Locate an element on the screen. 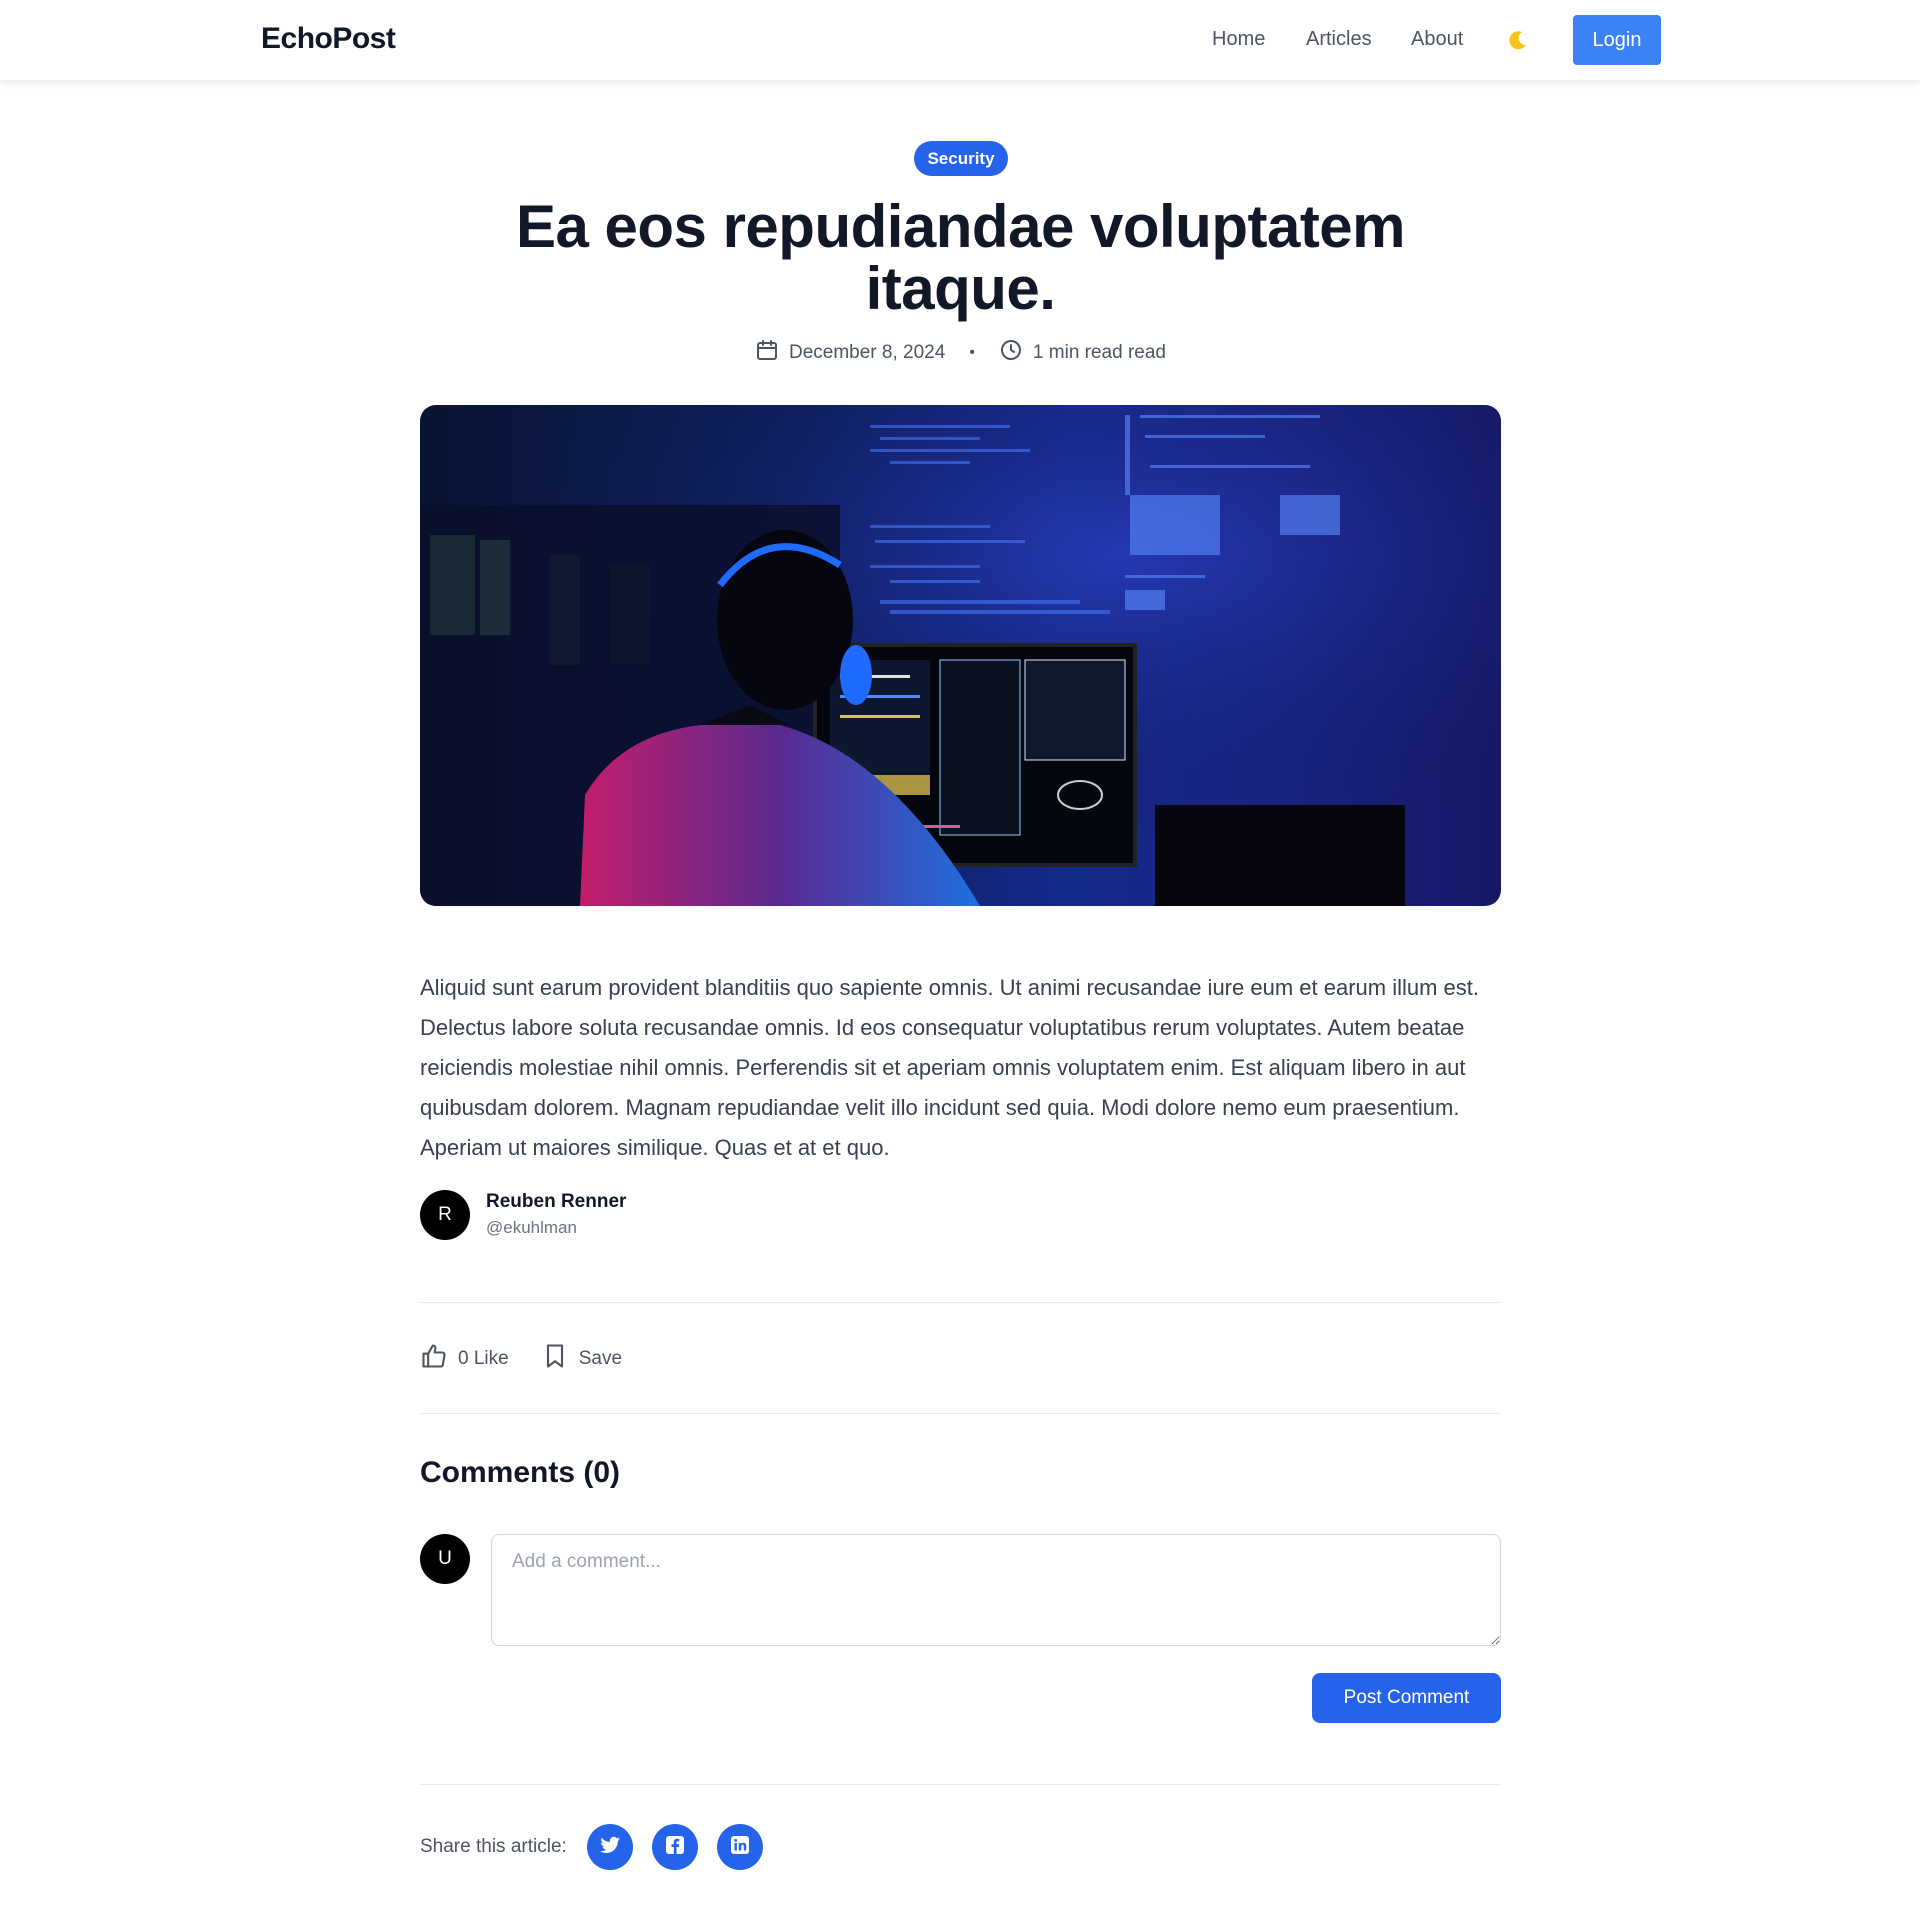  clock-icon is located at coordinates (1011, 353).